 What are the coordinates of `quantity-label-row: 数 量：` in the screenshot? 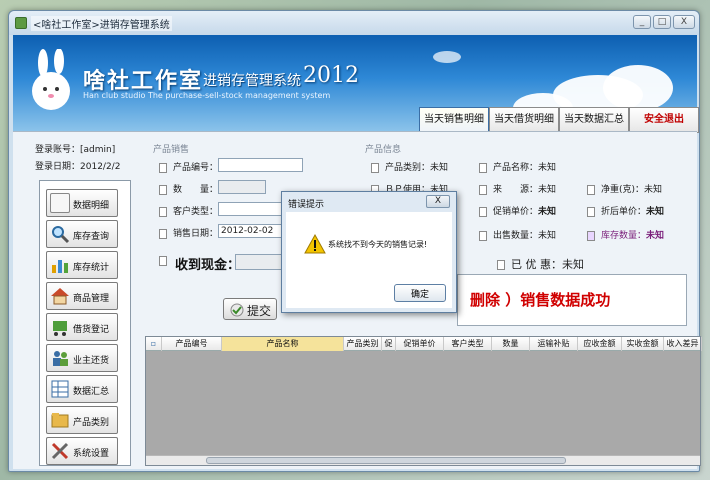 It's located at (188, 188).